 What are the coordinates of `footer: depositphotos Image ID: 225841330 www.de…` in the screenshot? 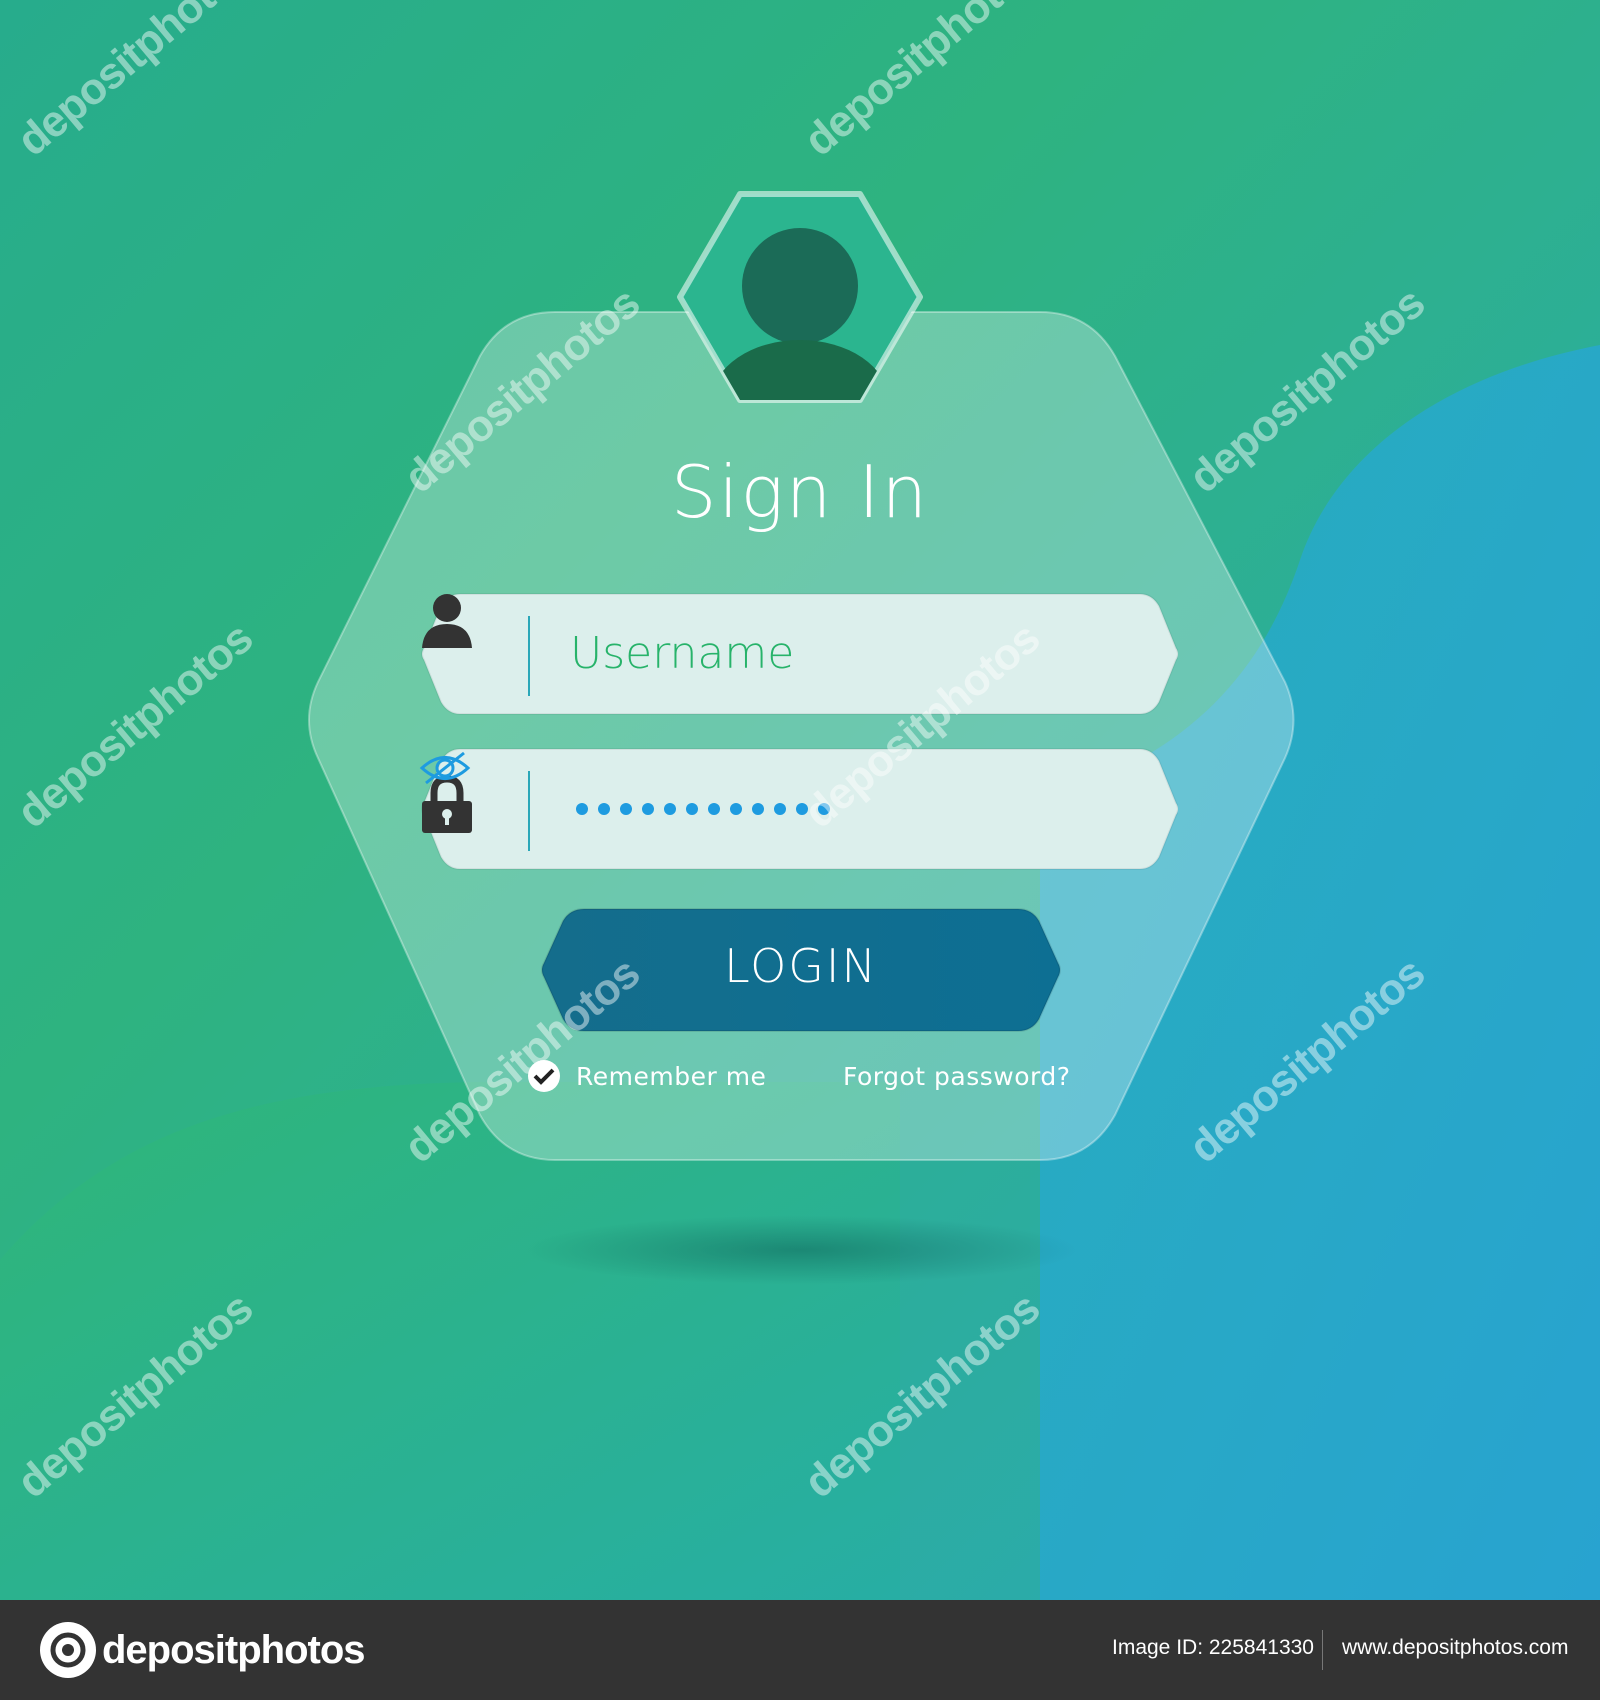 It's located at (800, 1650).